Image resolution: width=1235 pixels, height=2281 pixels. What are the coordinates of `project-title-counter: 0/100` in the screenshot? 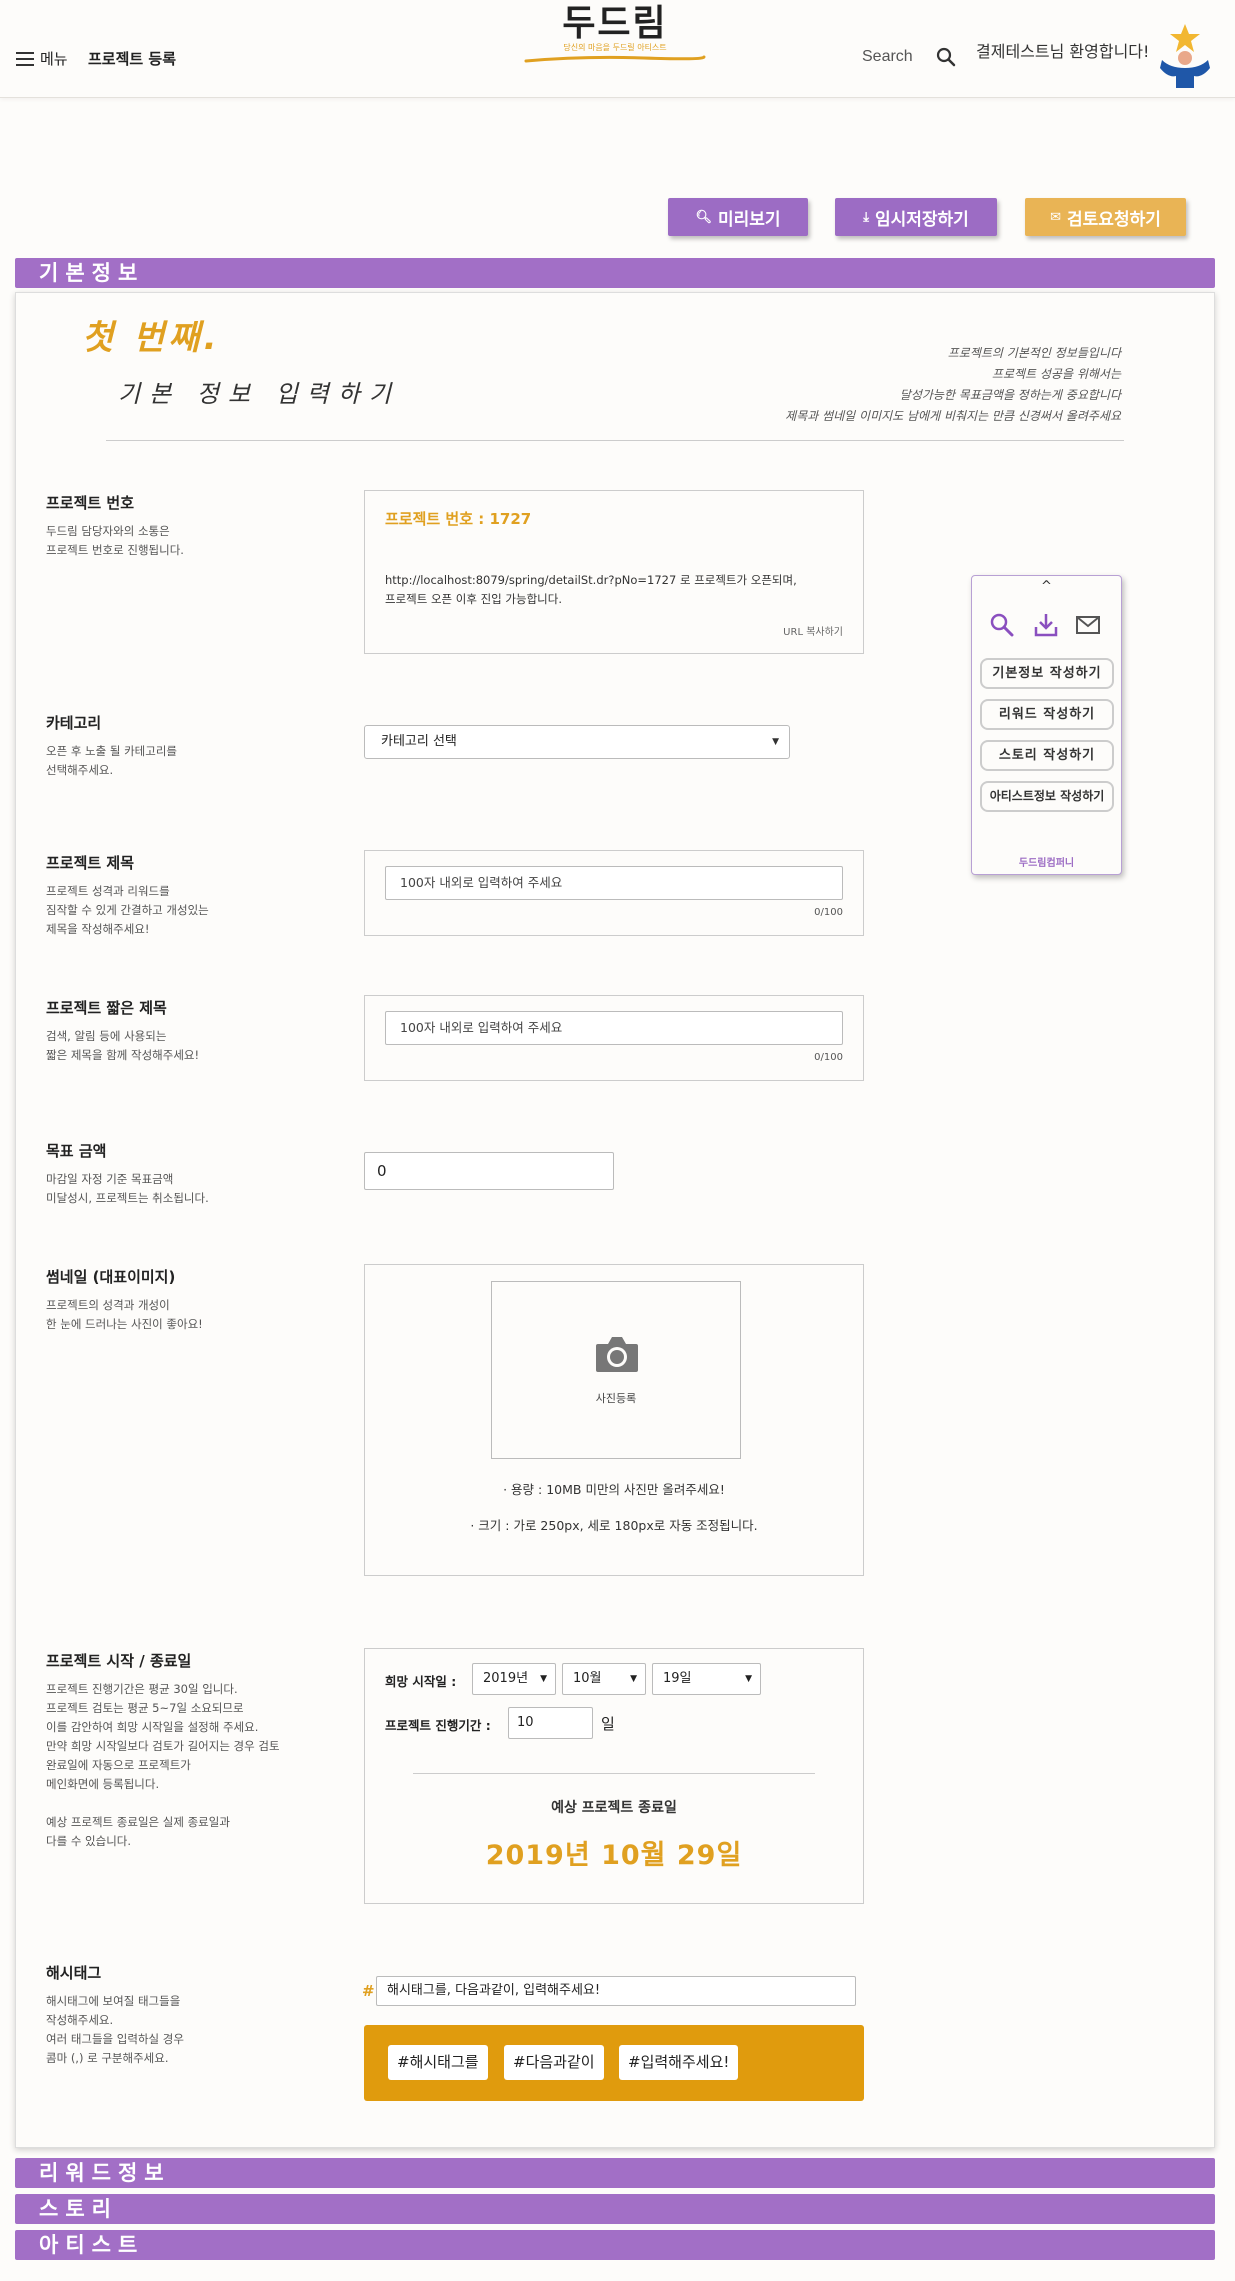 It's located at (828, 912).